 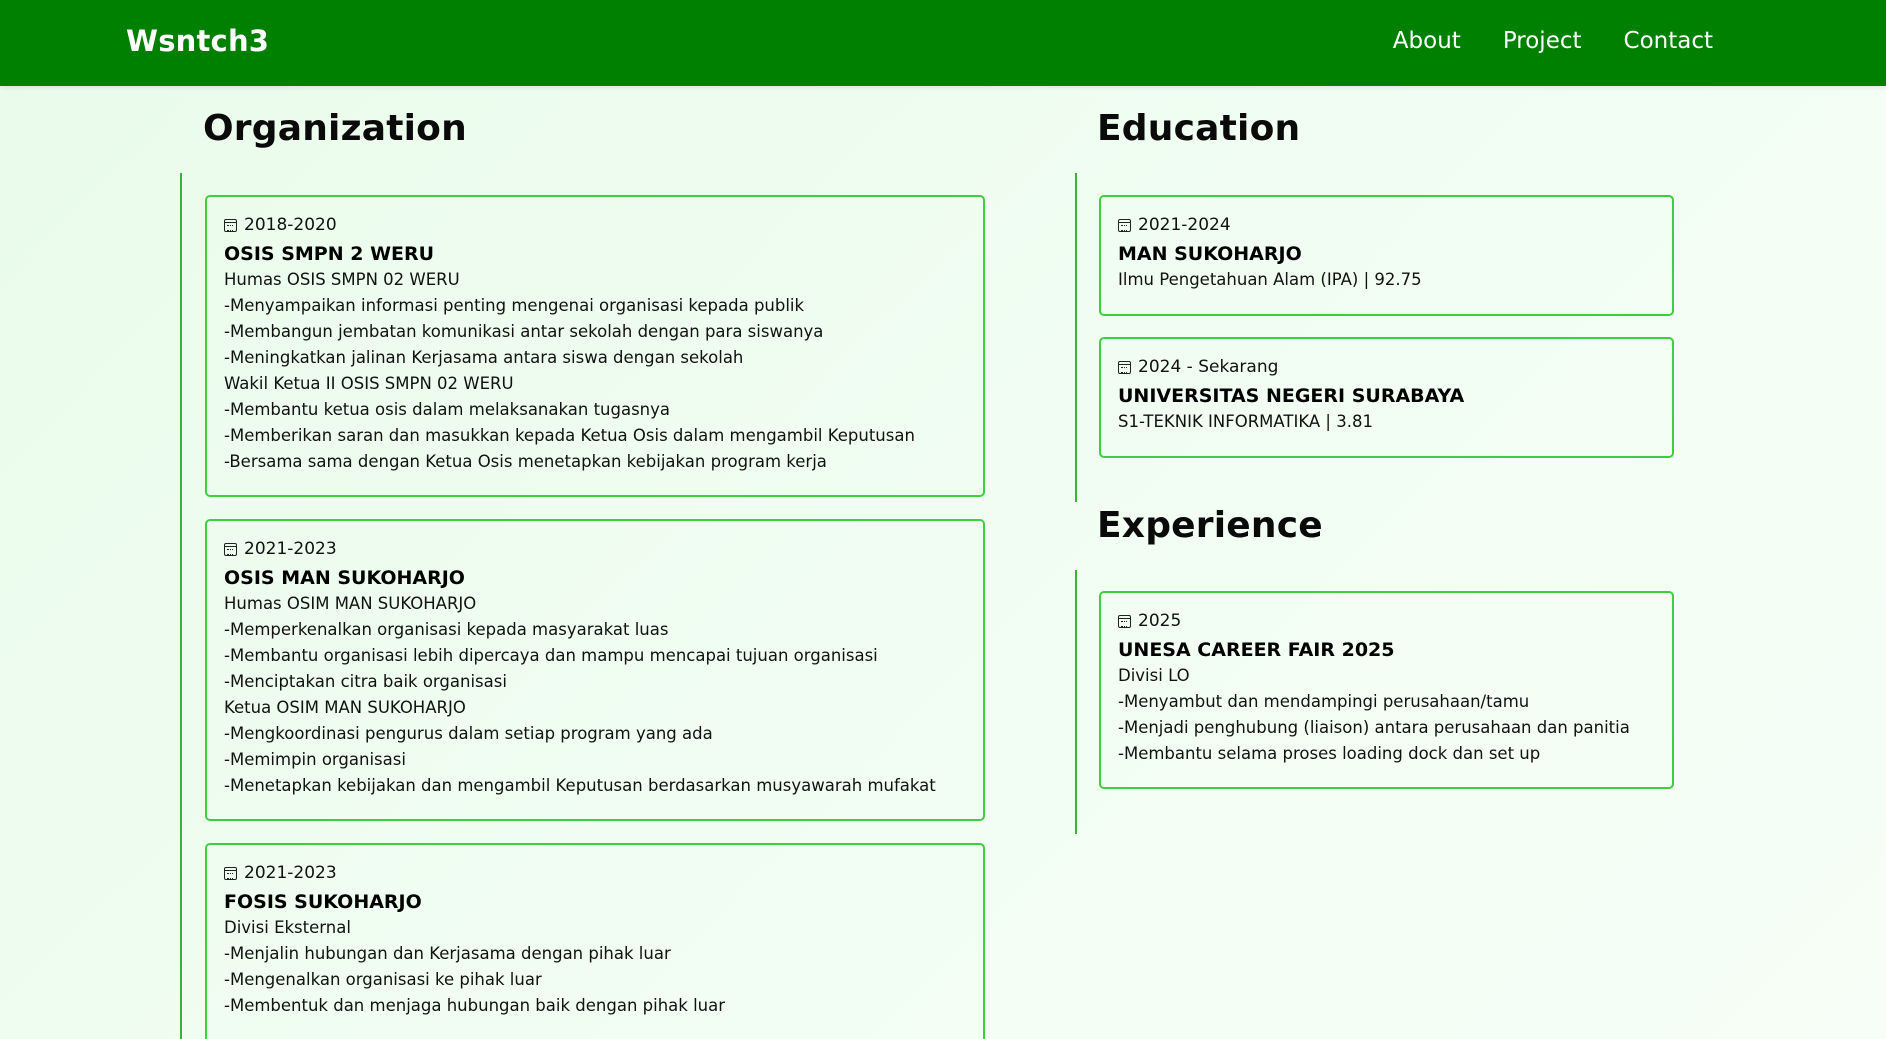 I want to click on card-date: 2025, so click(x=1160, y=621).